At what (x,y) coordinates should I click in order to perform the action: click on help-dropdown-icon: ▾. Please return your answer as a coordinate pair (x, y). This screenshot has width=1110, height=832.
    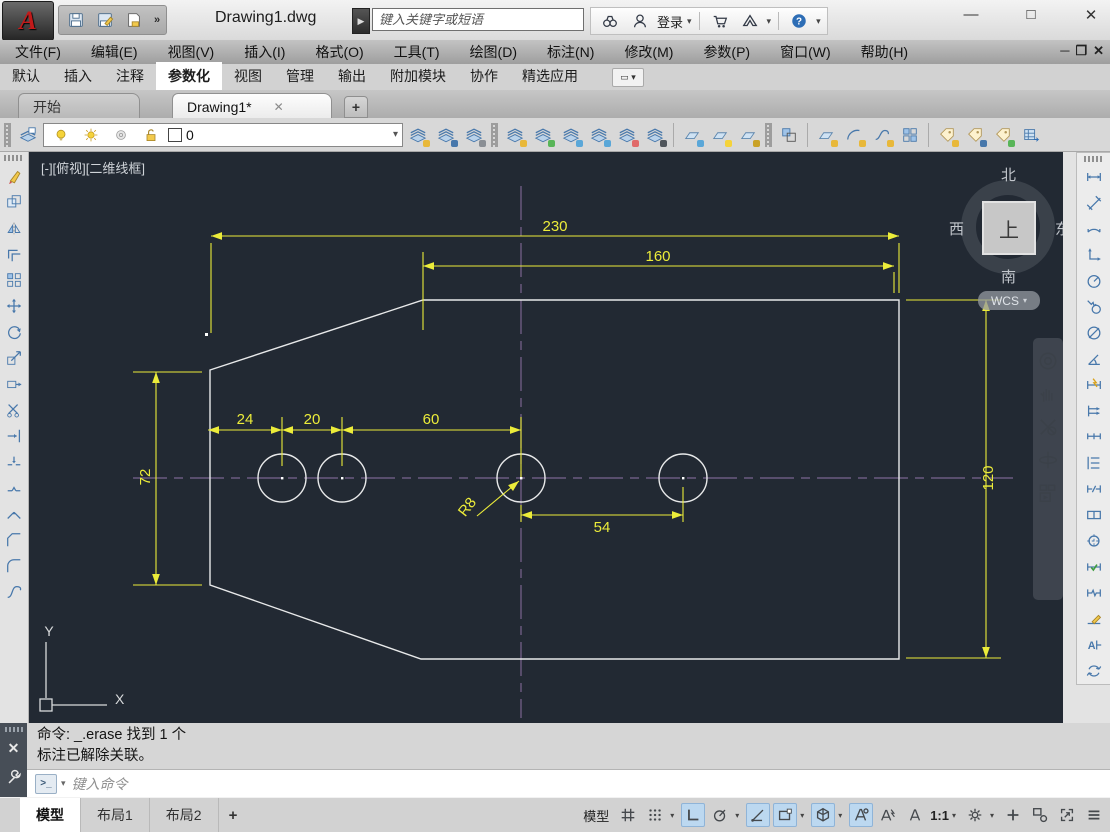
    Looking at the image, I should click on (818, 21).